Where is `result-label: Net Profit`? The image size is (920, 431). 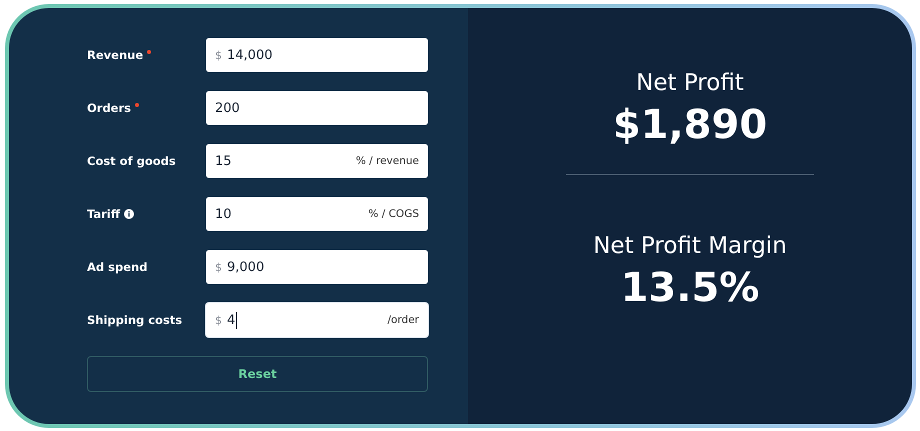
result-label: Net Profit is located at coordinates (690, 83).